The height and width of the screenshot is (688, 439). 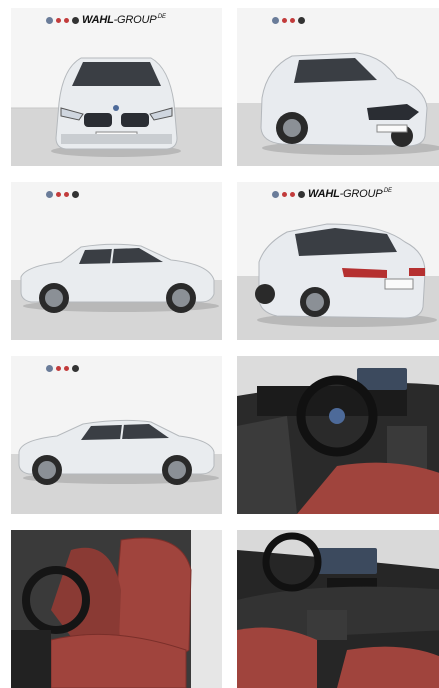 I want to click on photo-interior-cockpit, so click(x=338, y=435).